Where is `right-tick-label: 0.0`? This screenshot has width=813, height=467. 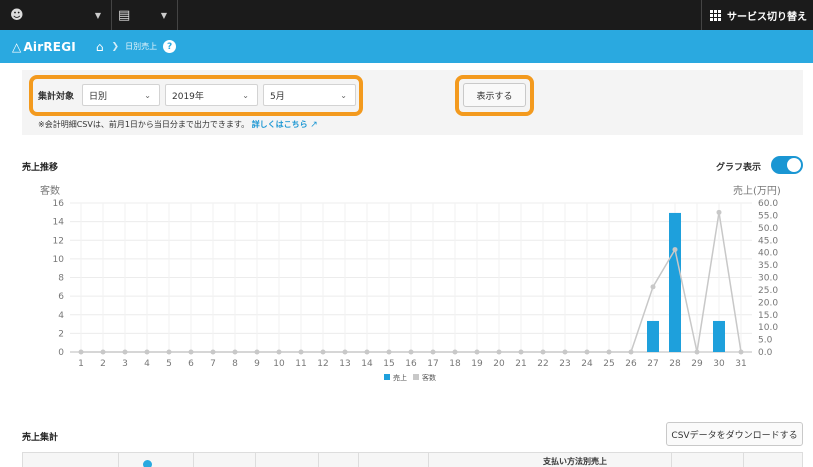 right-tick-label: 0.0 is located at coordinates (765, 353).